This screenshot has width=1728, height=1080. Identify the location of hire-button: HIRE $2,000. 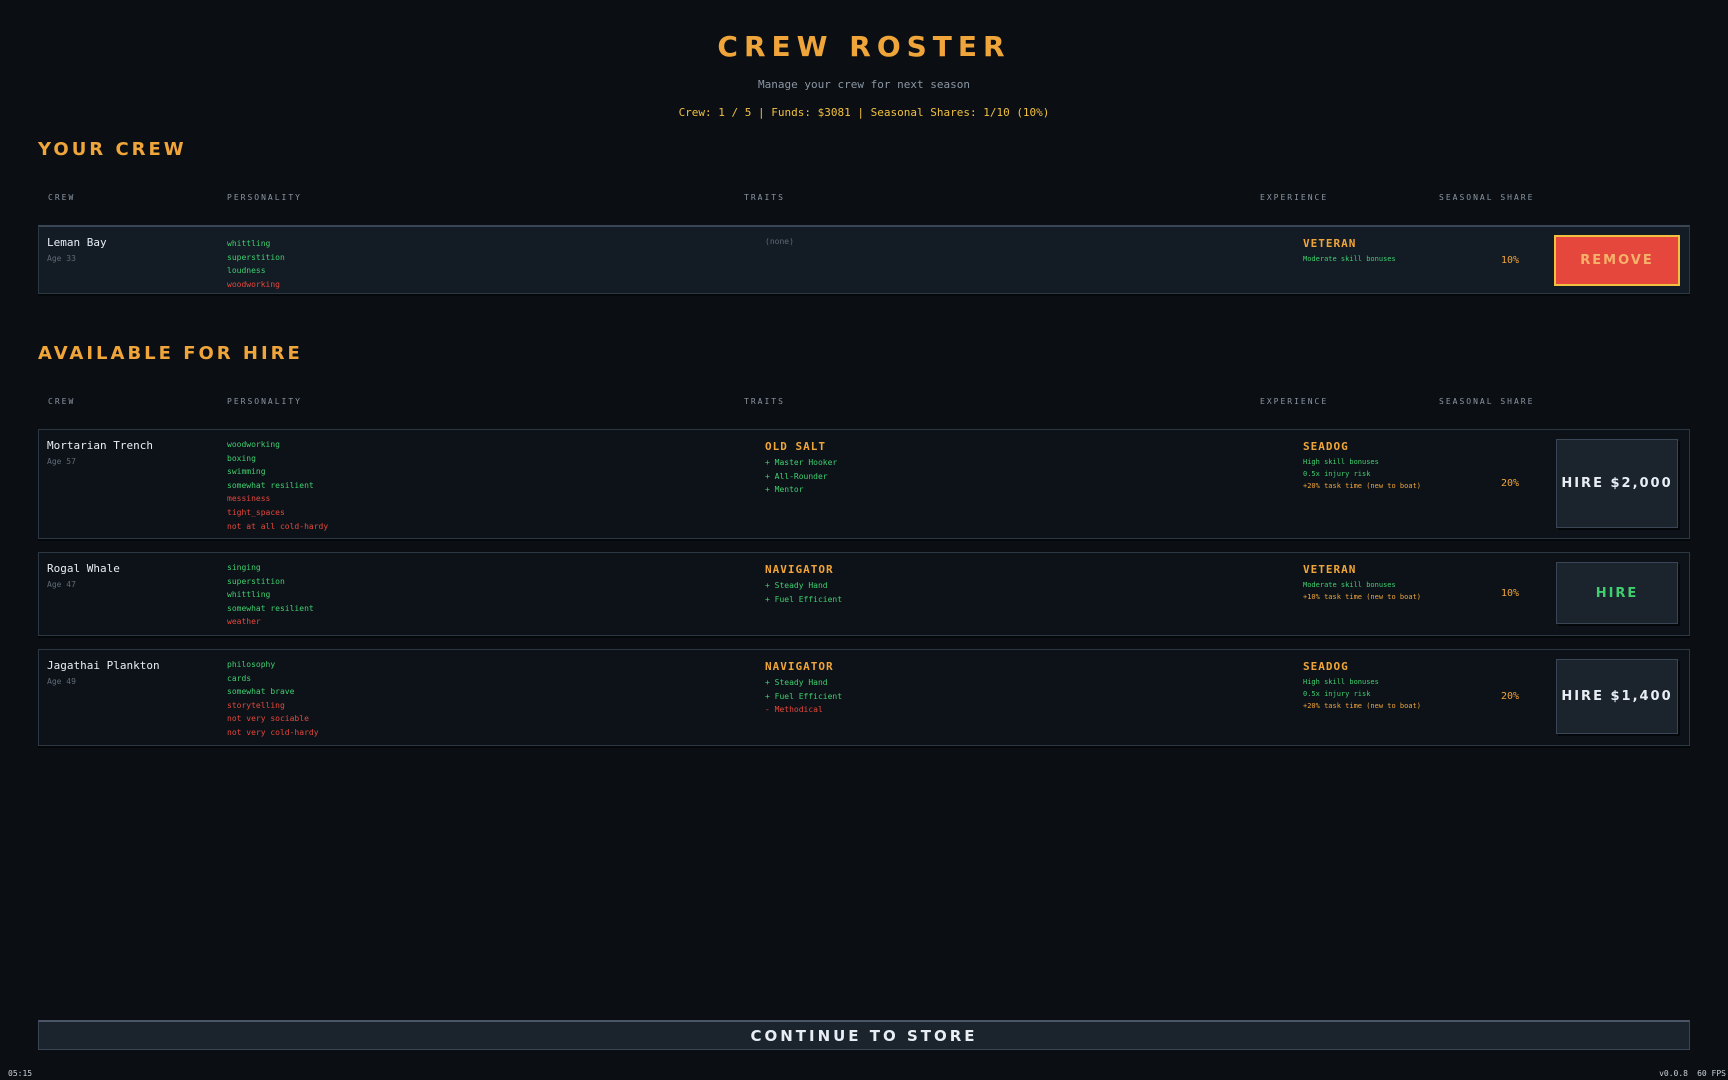
(1617, 483).